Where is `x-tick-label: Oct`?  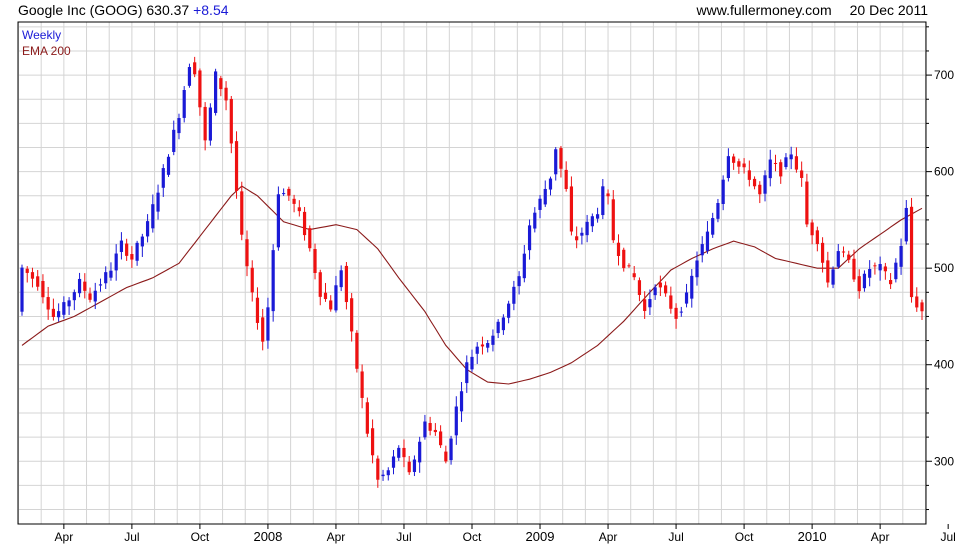
x-tick-label: Oct is located at coordinates (744, 537).